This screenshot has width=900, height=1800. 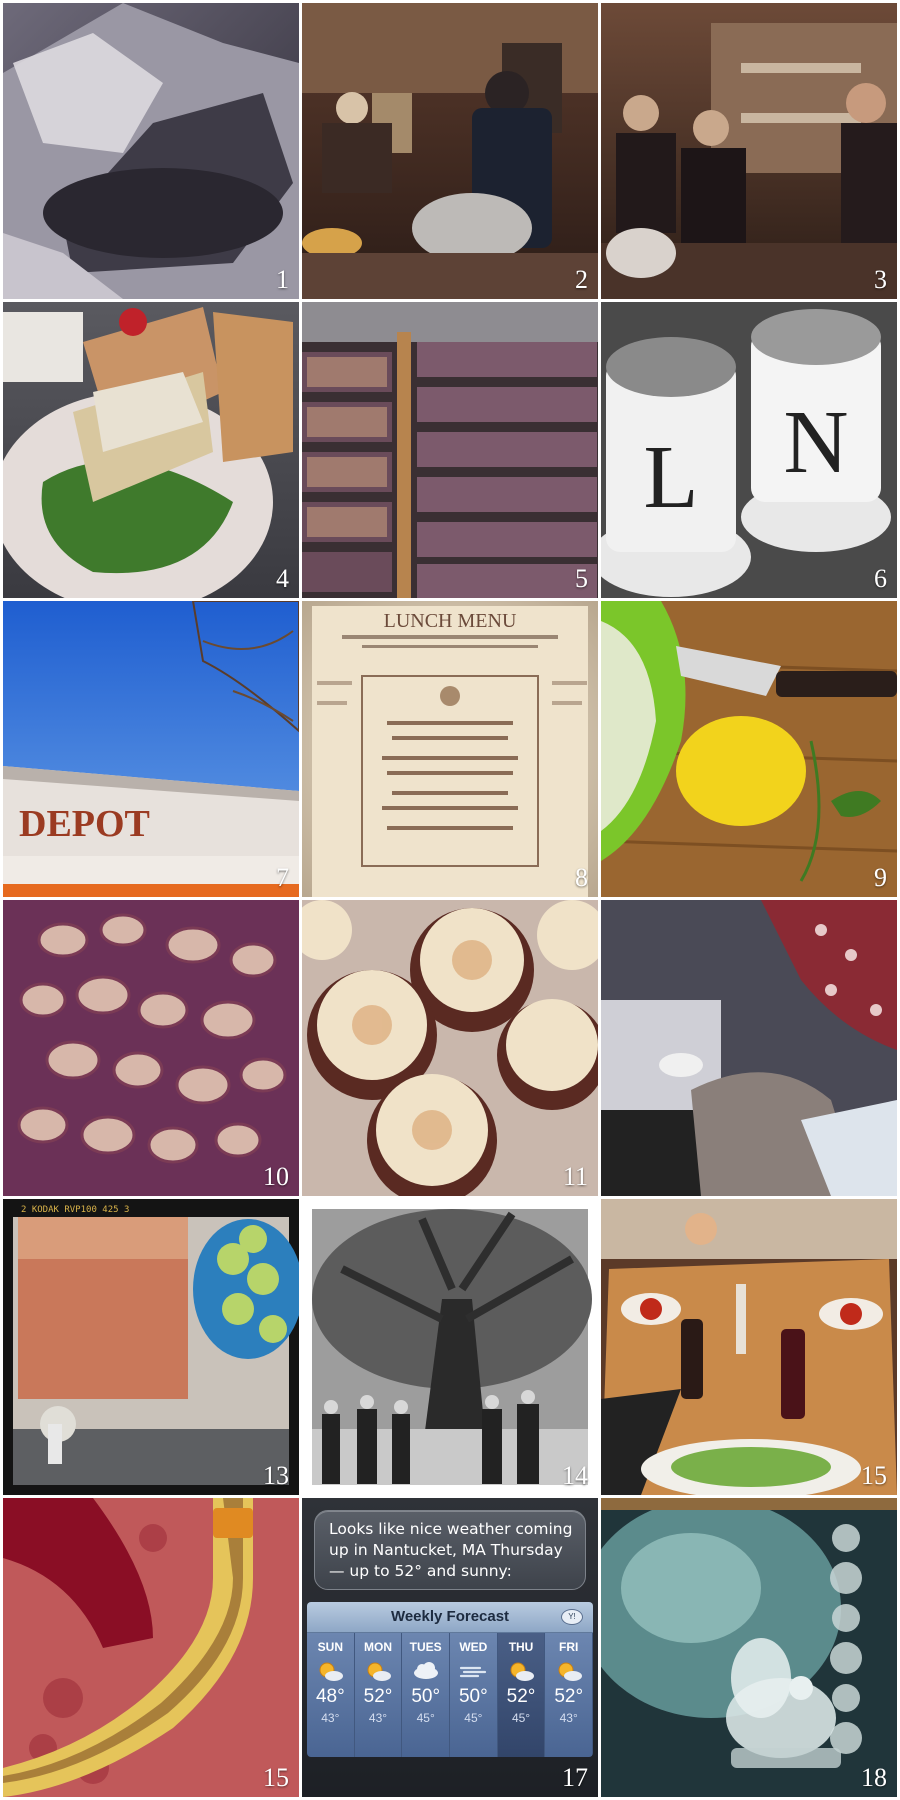 I want to click on weather-day-wed: WED 50° 45°, so click(x=474, y=1695).